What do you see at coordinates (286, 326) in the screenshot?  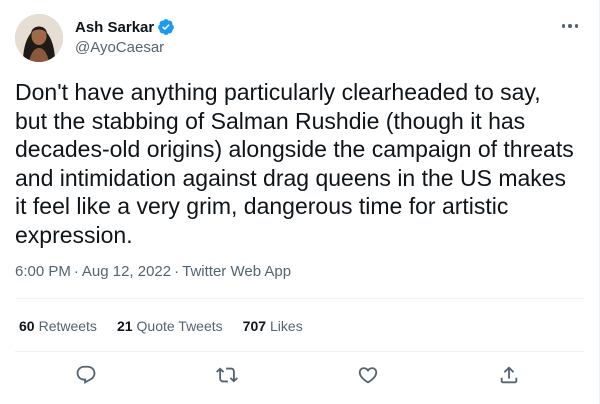 I see `likes-label: Likes` at bounding box center [286, 326].